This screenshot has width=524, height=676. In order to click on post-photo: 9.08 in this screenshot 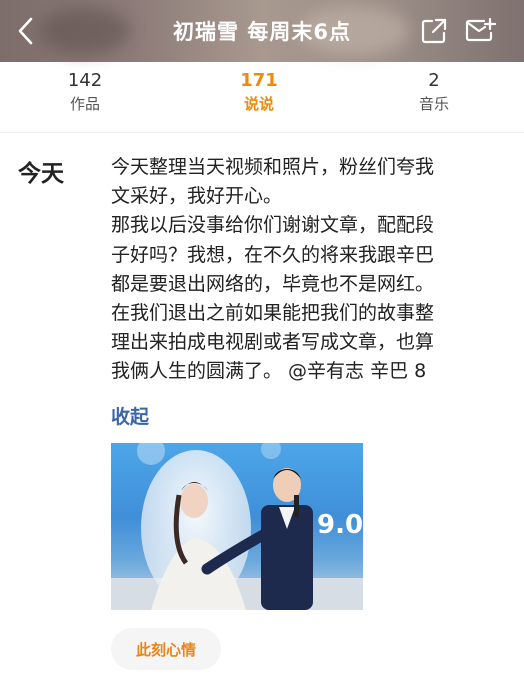, I will do `click(237, 526)`.